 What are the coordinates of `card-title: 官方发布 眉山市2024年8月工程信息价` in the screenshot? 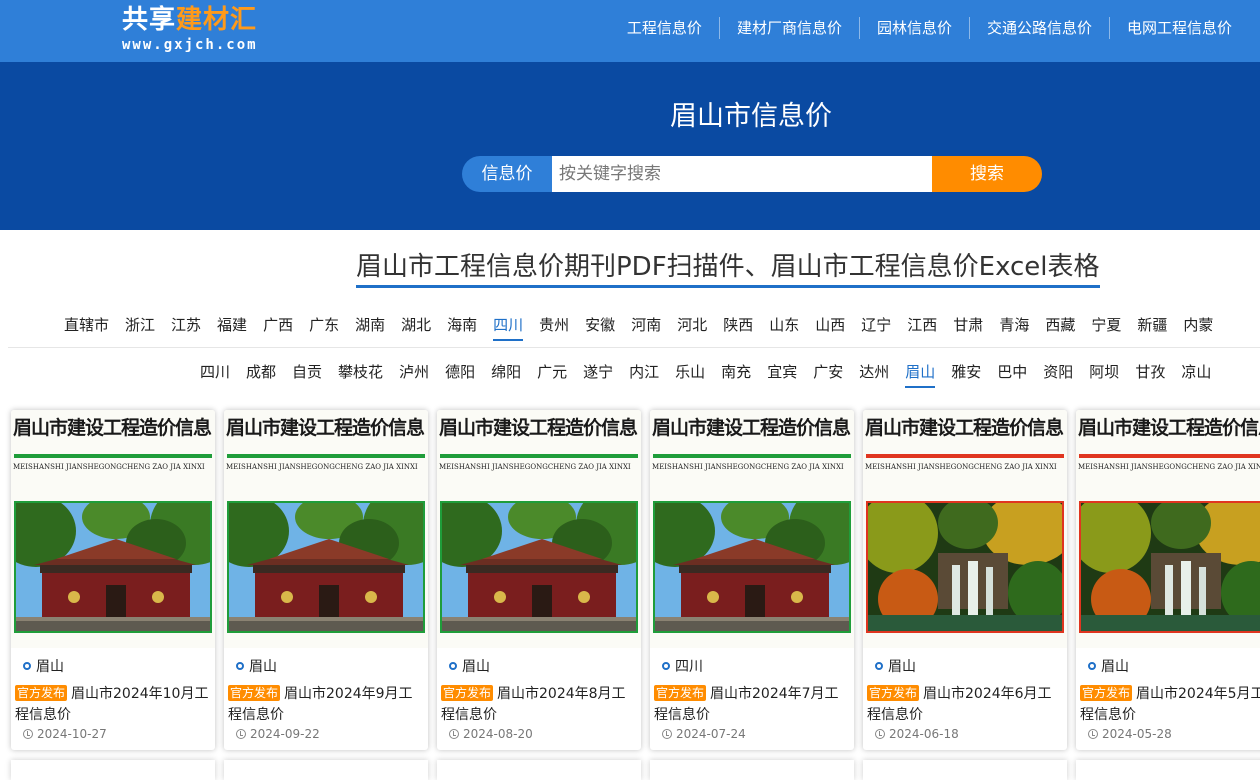 It's located at (539, 705).